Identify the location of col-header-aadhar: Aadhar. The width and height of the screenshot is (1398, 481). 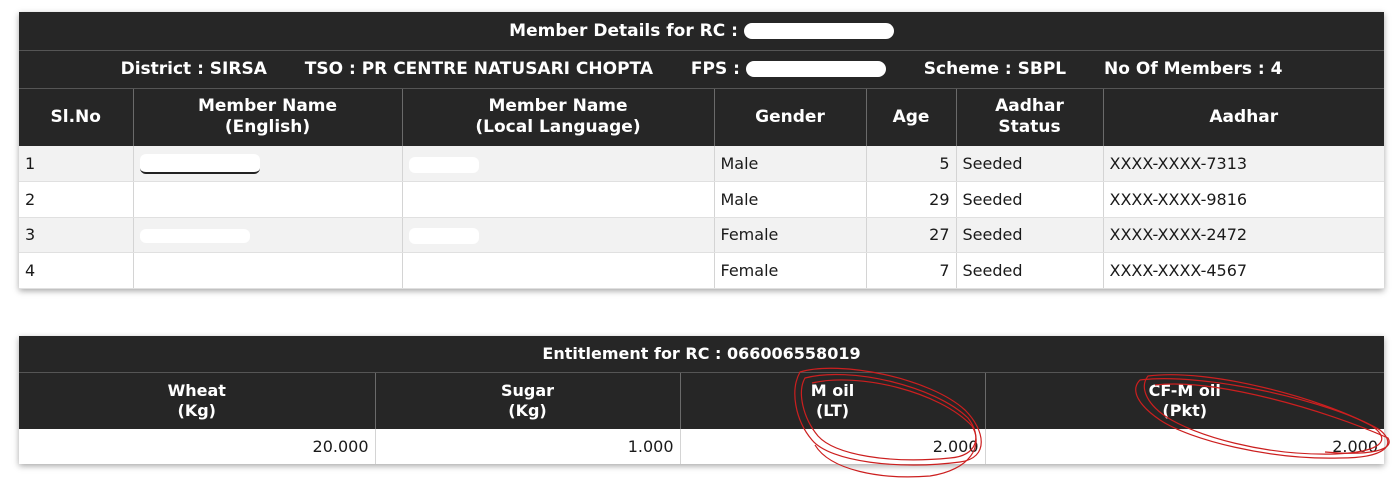
(1244, 117).